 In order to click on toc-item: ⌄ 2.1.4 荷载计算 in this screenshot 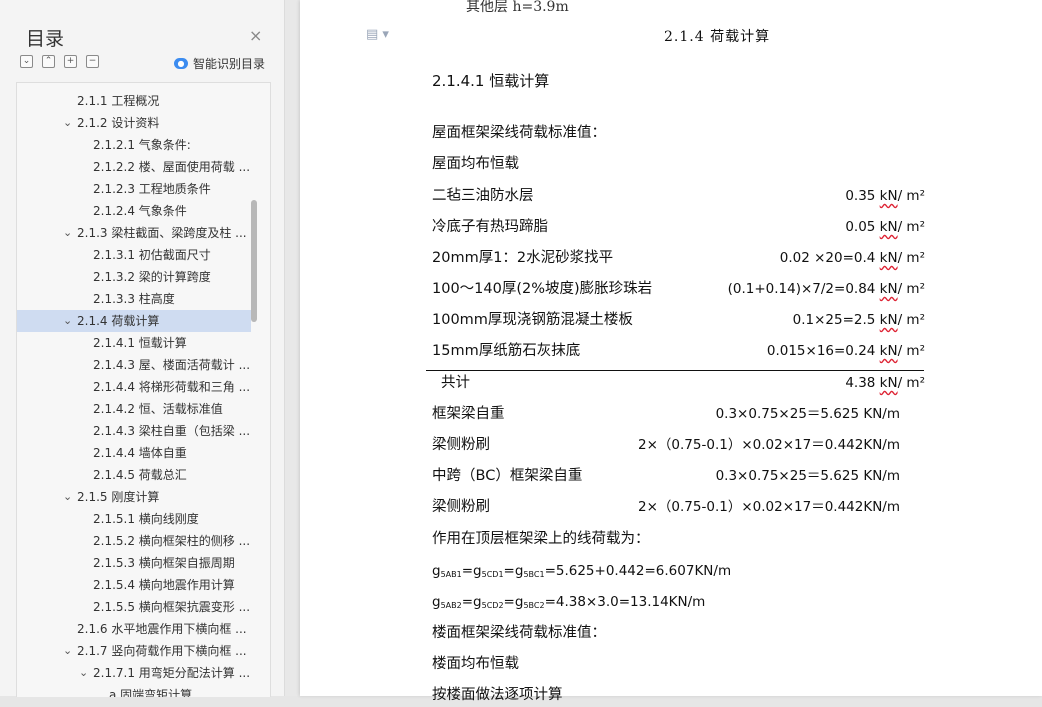, I will do `click(134, 321)`.